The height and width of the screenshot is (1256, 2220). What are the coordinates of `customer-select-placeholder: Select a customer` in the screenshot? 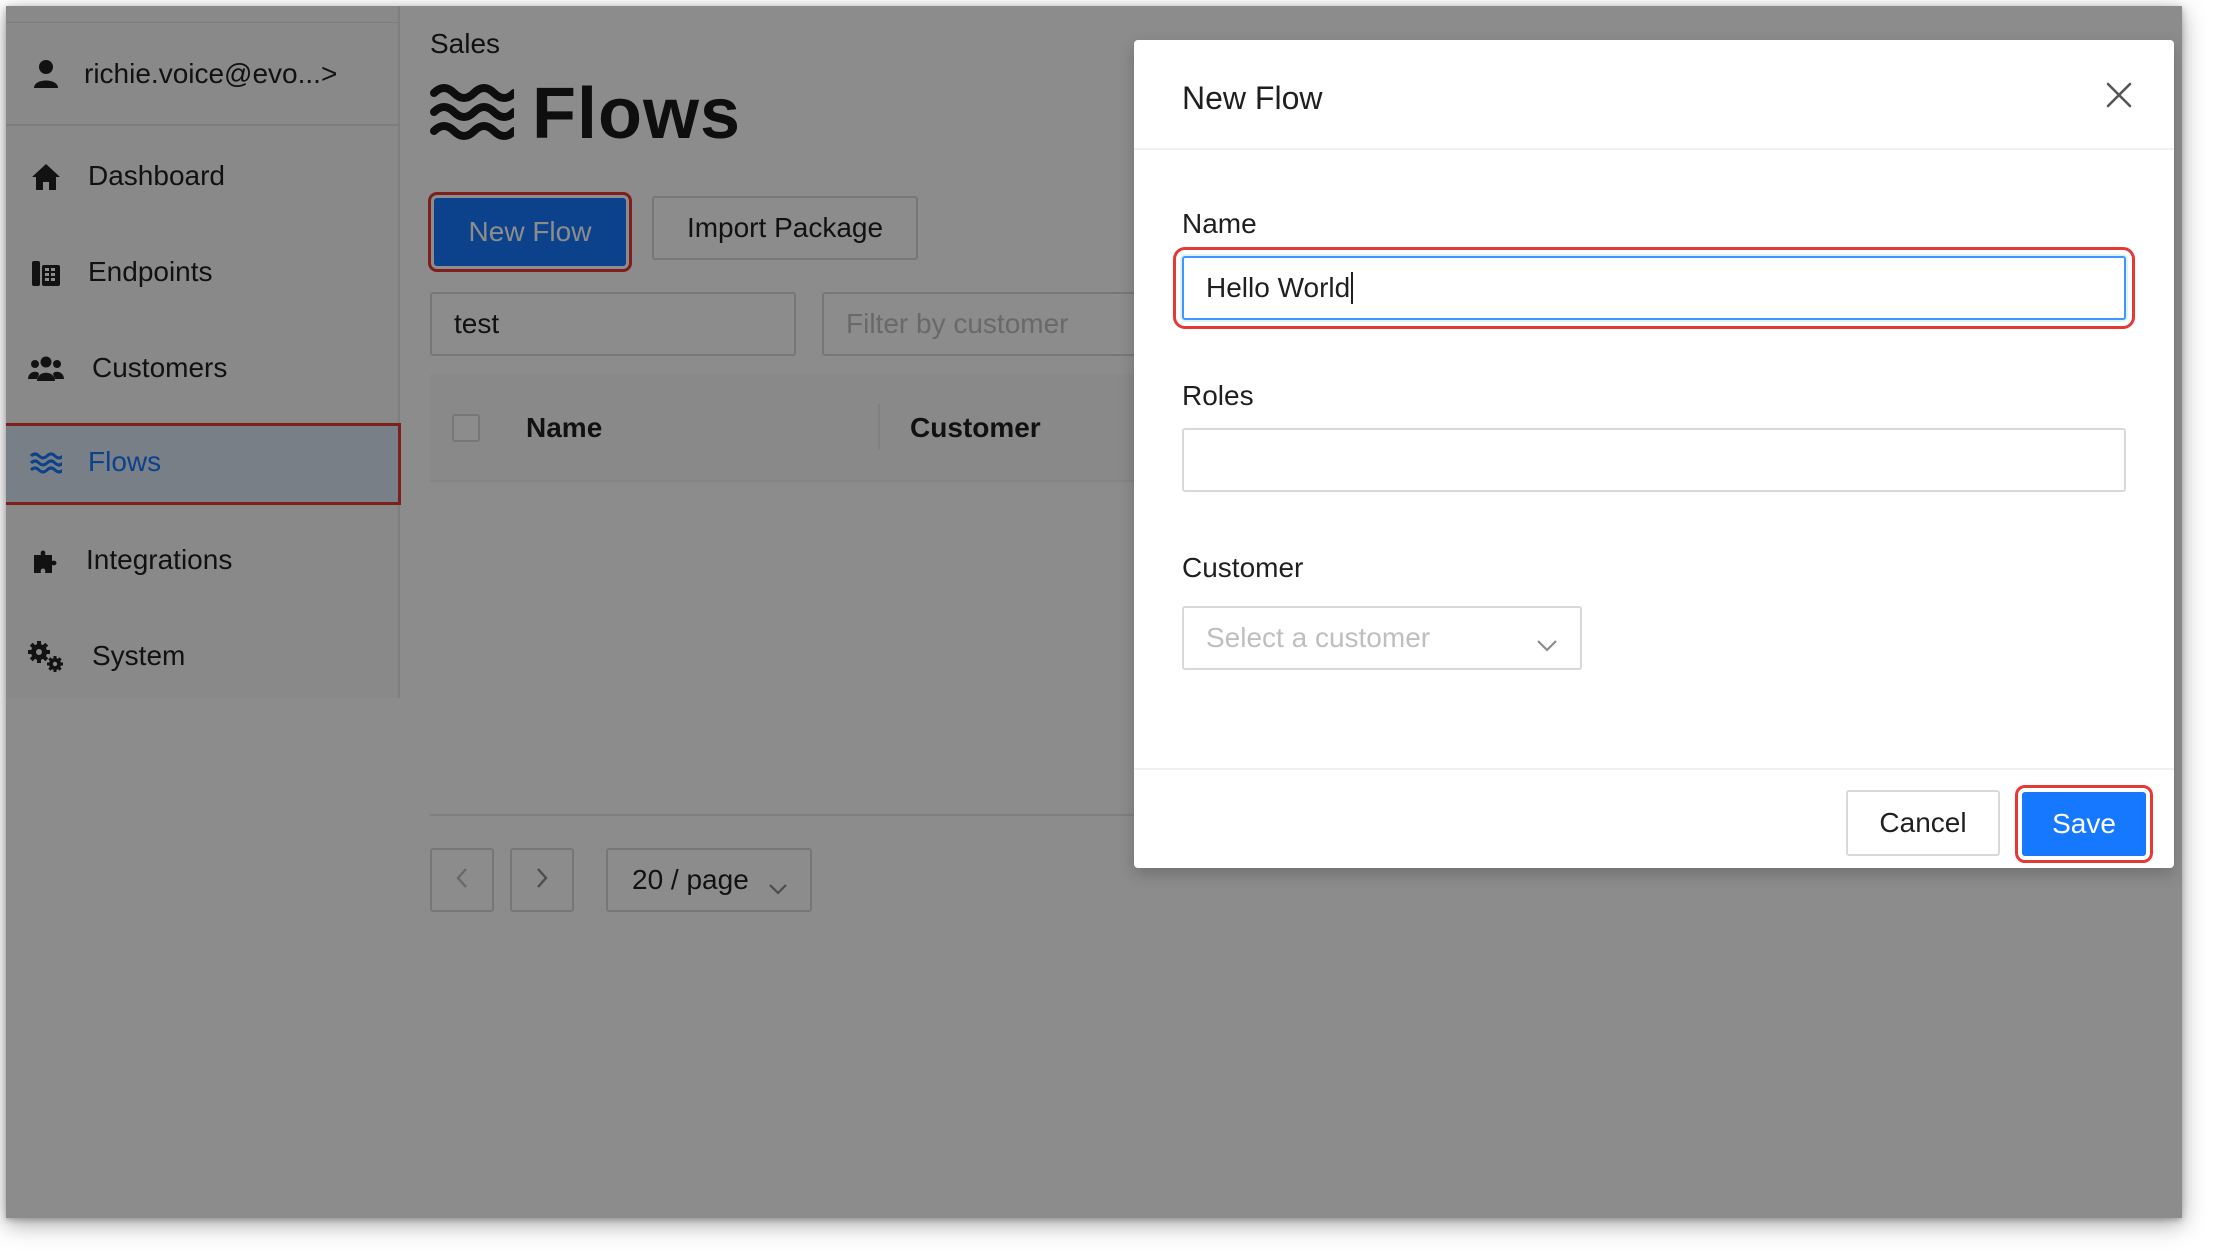 It's located at (1318, 637).